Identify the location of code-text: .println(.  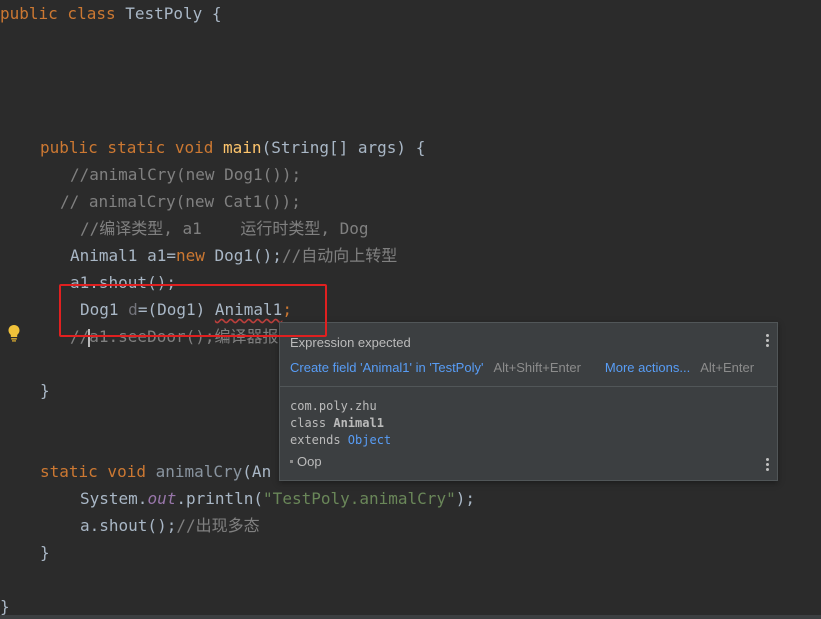
(220, 498).